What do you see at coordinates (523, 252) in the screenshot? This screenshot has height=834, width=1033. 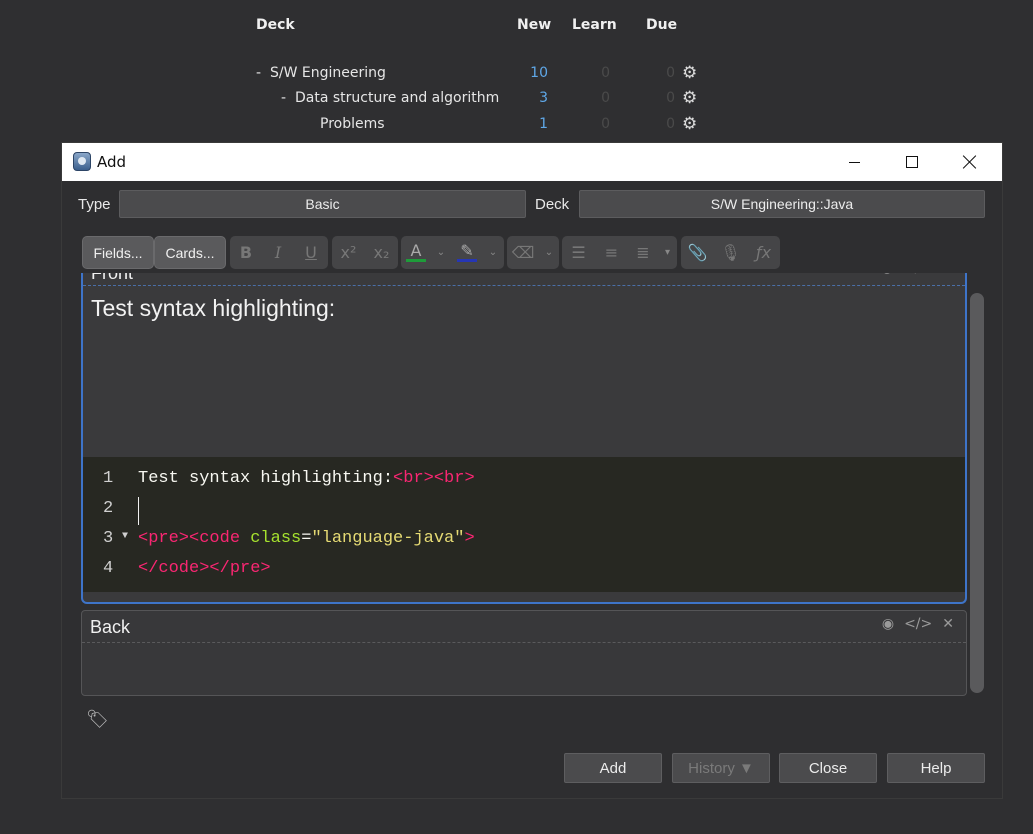 I see `eraser-icon: ⌫` at bounding box center [523, 252].